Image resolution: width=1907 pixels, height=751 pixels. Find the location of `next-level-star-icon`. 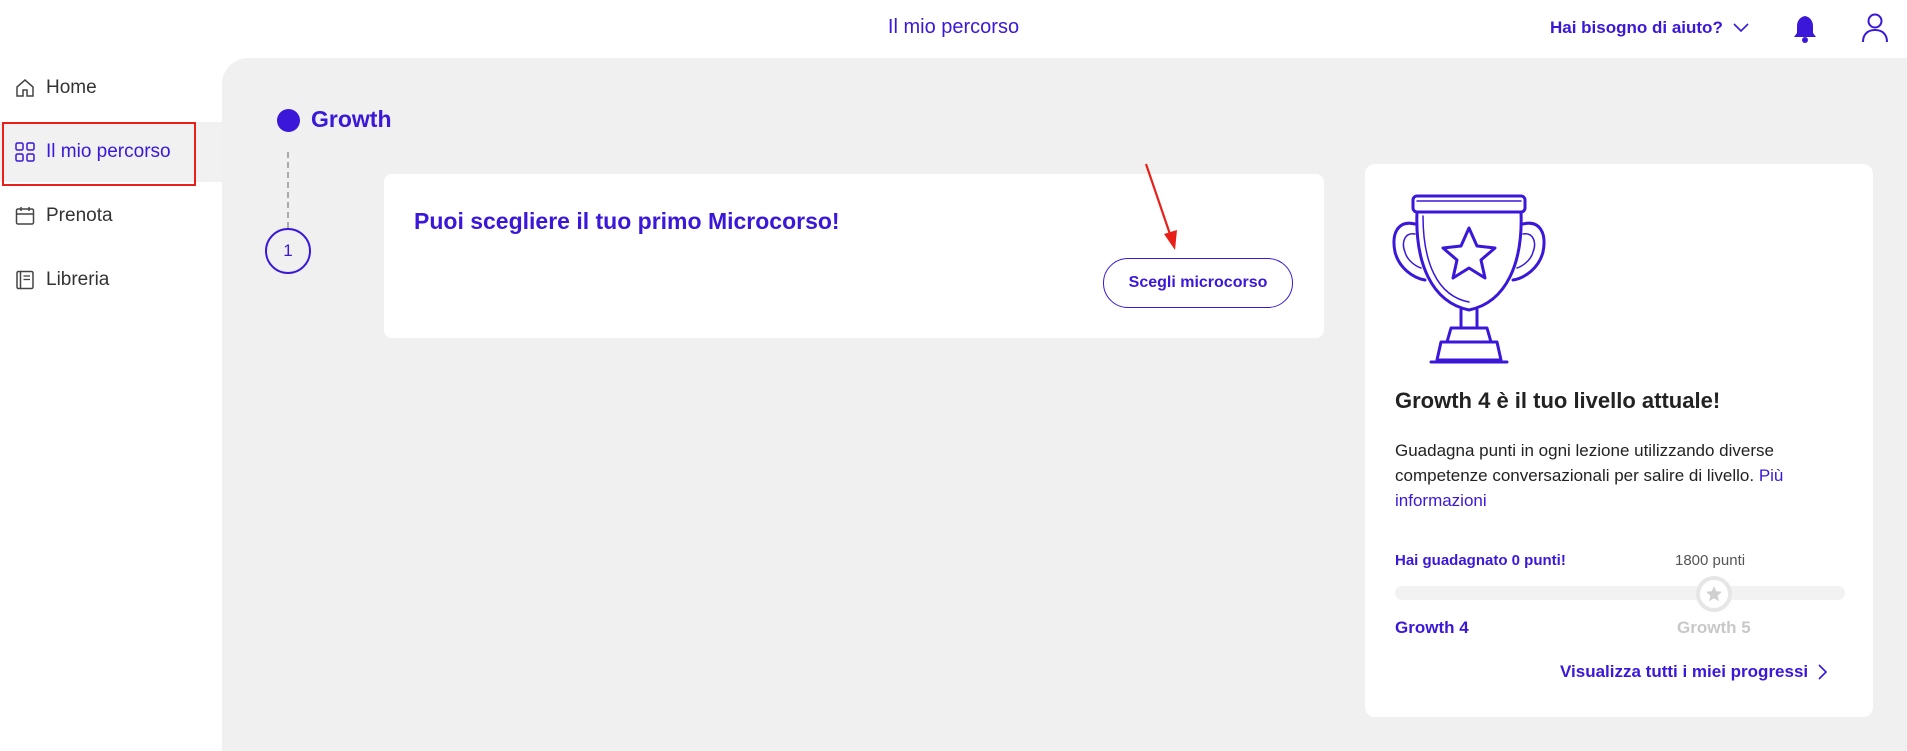

next-level-star-icon is located at coordinates (1714, 594).